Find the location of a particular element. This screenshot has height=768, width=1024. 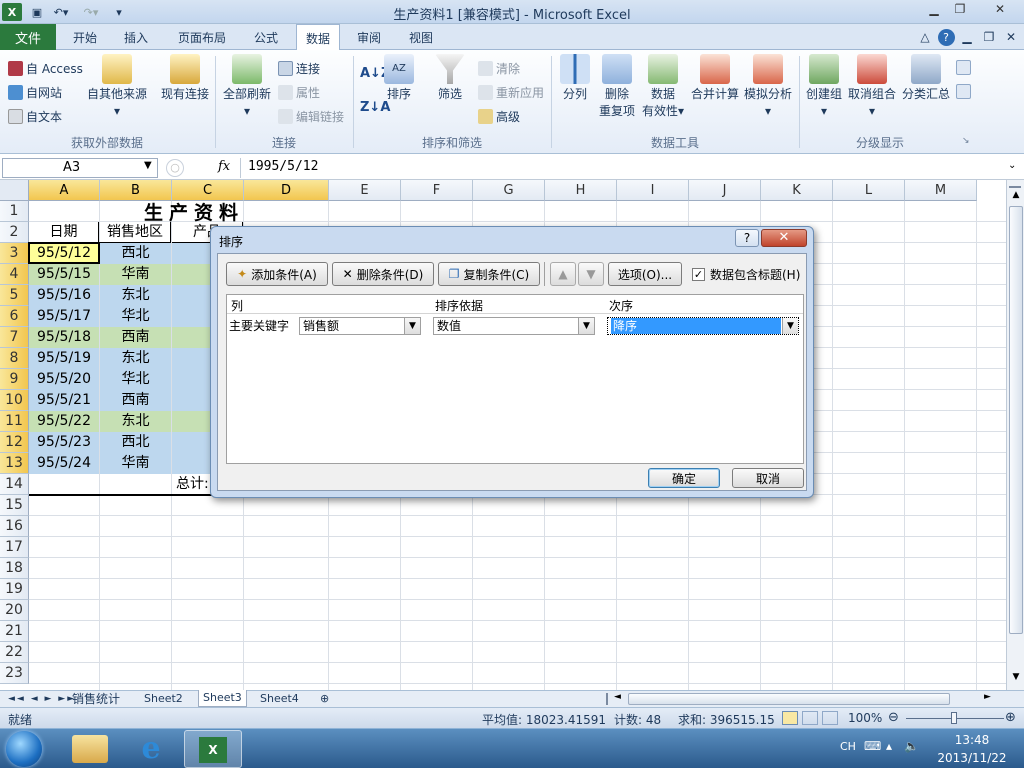

internet-explorer-icon: e is located at coordinates (151, 749).